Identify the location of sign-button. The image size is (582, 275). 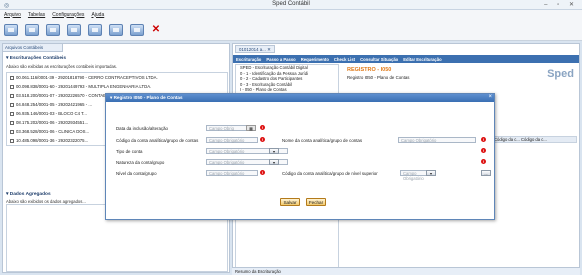
(95, 29).